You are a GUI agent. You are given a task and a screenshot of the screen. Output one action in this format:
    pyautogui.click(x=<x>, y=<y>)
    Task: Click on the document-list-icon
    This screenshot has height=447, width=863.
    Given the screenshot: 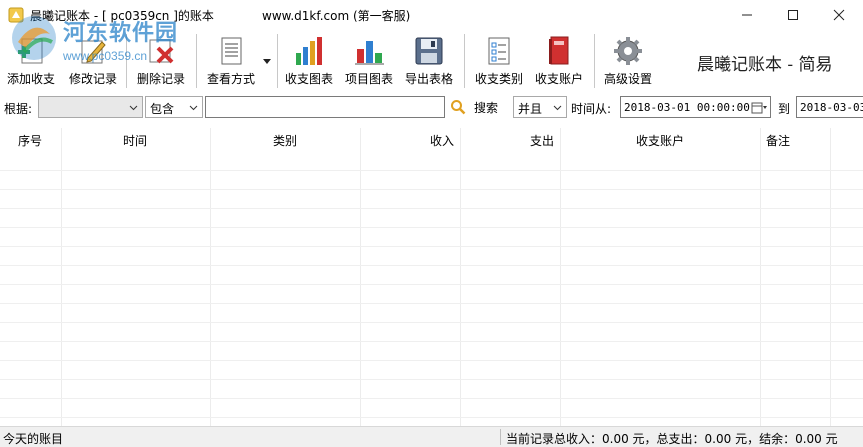 What is the action you would take?
    pyautogui.click(x=231, y=51)
    